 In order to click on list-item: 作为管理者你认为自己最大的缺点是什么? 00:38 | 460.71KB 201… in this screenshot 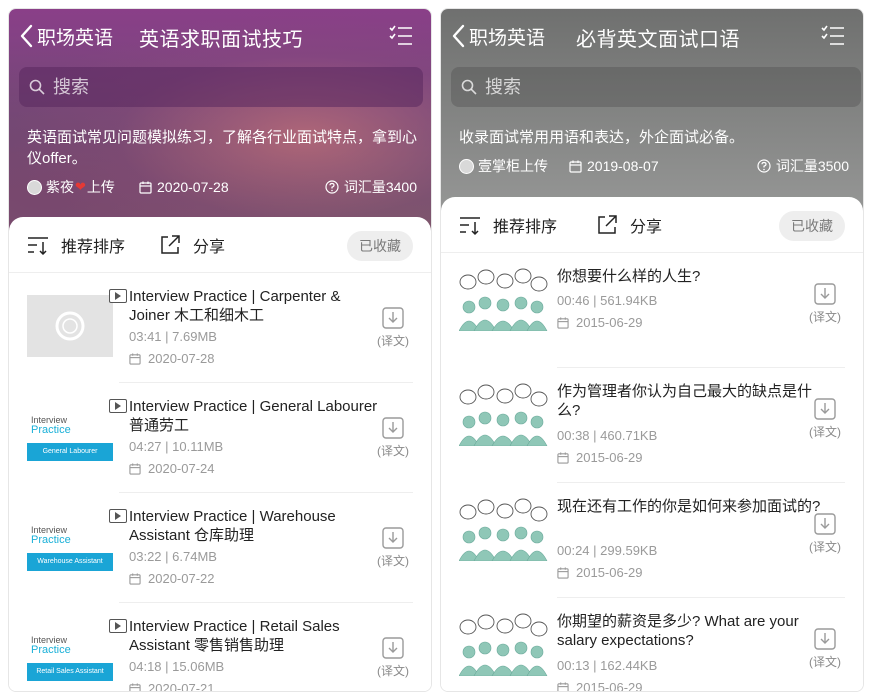, I will do `click(652, 425)`.